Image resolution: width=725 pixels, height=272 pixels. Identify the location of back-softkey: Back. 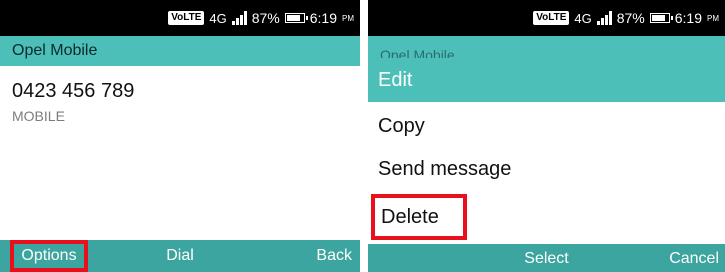
(334, 256).